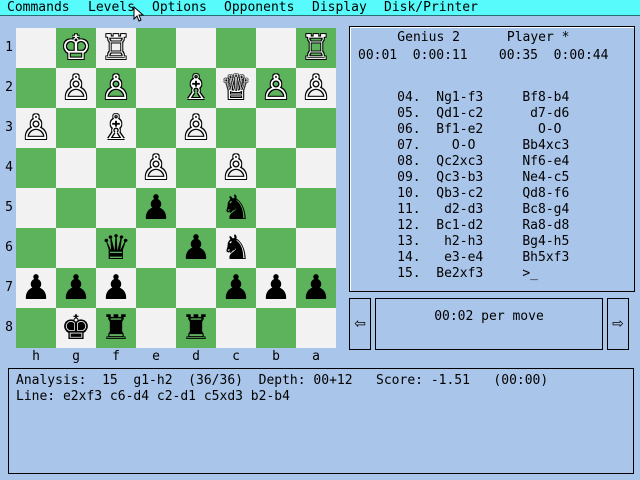 Image resolution: width=640 pixels, height=480 pixels. I want to click on board-square-g1: ♔, so click(76, 48).